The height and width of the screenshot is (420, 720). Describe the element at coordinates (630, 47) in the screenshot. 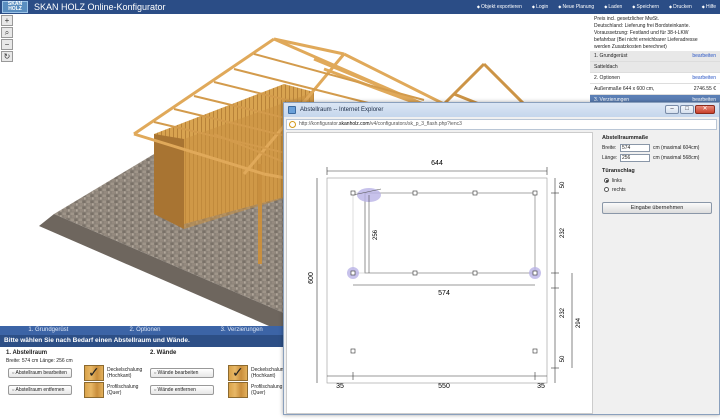

I see `note-line: werden Zusatzkosten berechnet)` at that location.